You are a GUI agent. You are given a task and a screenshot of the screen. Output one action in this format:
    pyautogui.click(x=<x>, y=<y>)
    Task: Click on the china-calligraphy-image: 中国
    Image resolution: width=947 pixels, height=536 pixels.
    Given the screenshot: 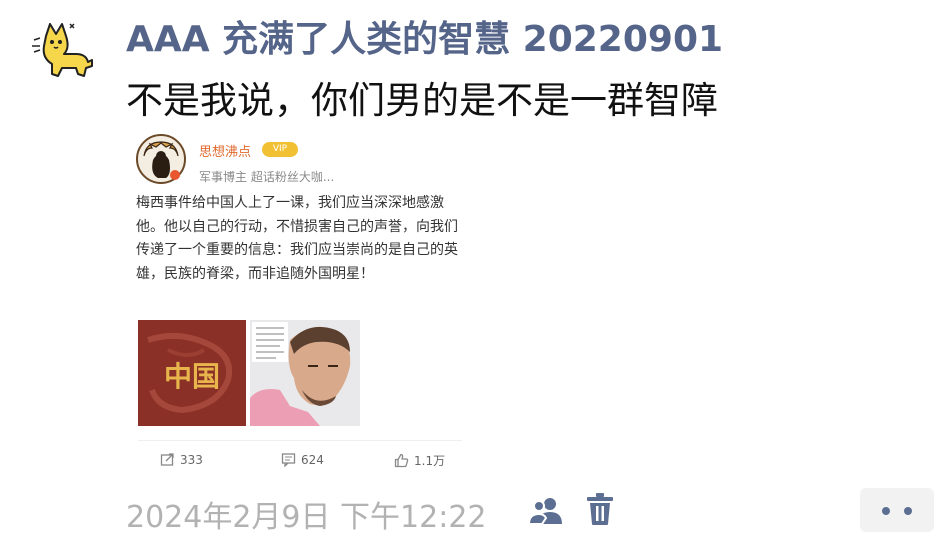 What is the action you would take?
    pyautogui.click(x=192, y=373)
    